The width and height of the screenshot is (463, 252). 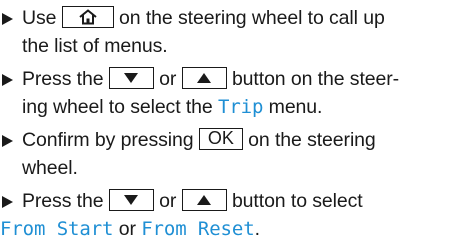 I want to click on step-2-text-or: or, so click(x=168, y=79).